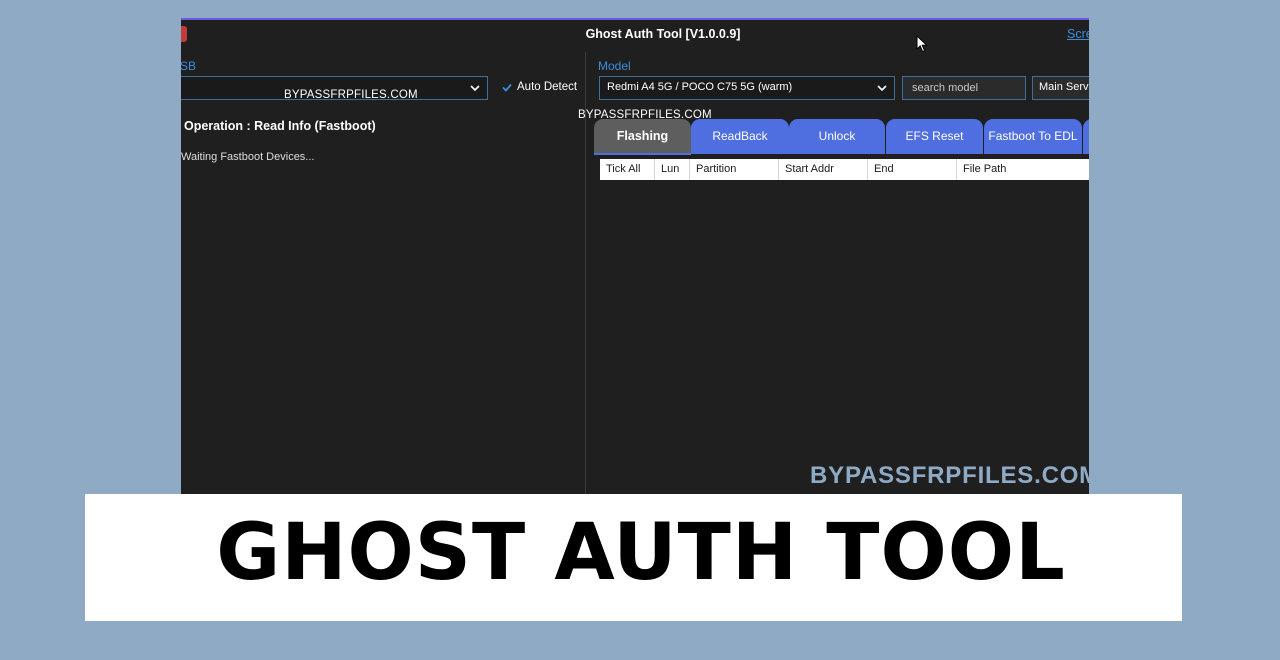 This screenshot has height=660, width=1280. What do you see at coordinates (734, 169) in the screenshot?
I see `grid-col-partition: Partition` at bounding box center [734, 169].